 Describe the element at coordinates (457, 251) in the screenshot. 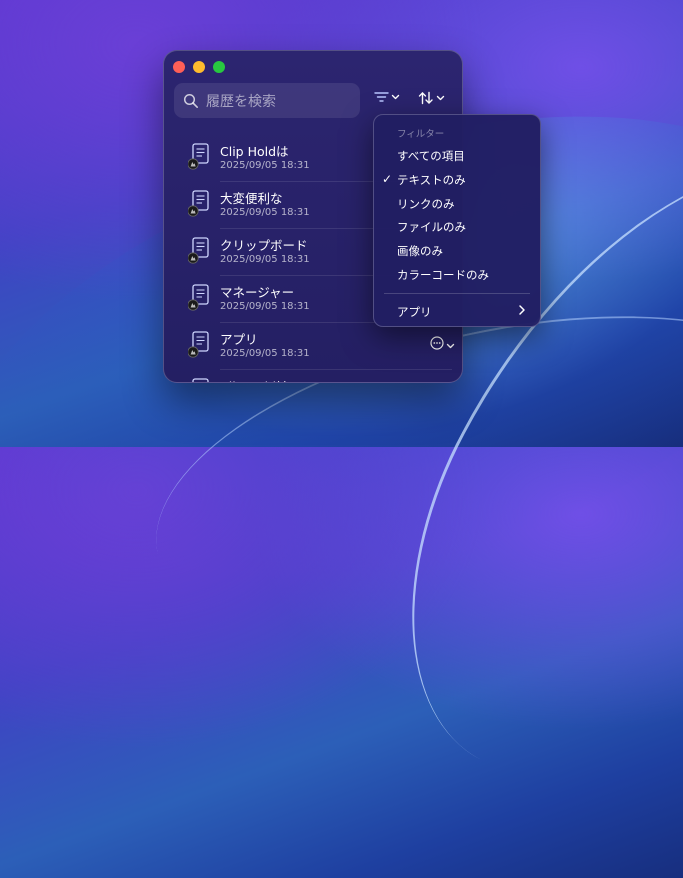

I see `menu-item-filter: 画像のみ` at that location.